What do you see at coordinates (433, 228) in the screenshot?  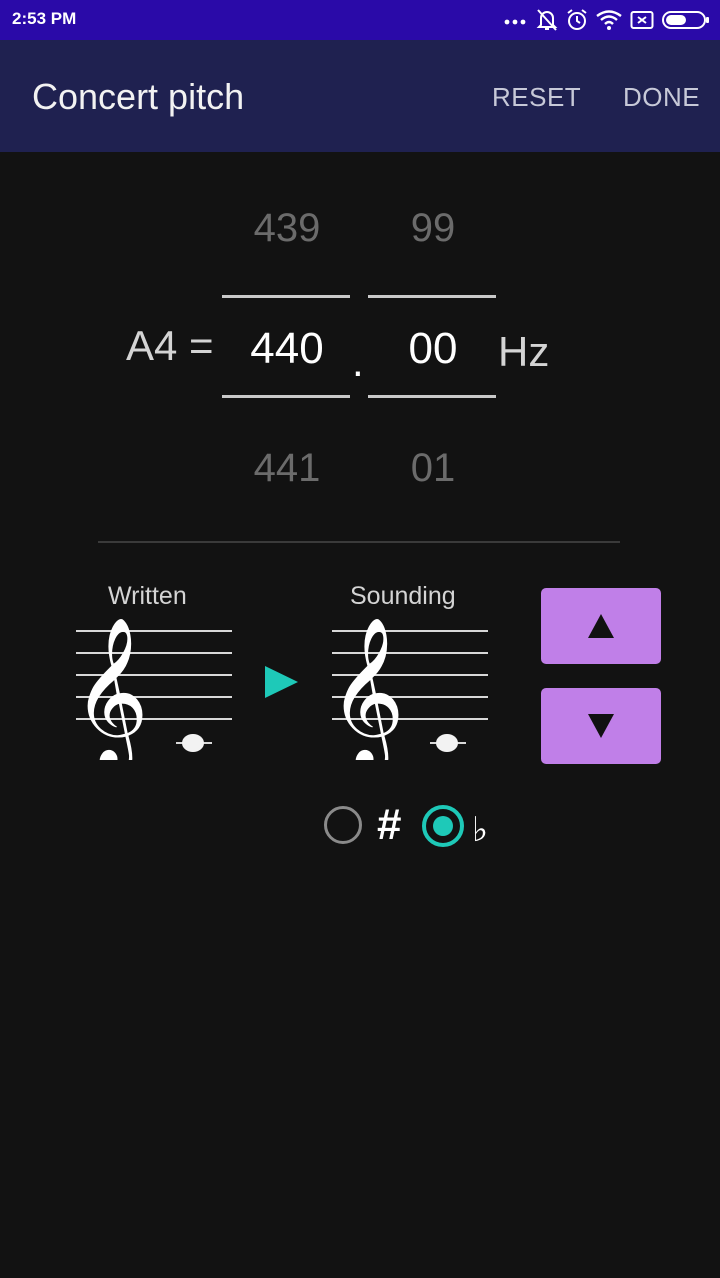 I see `fraction-prev-value: 99` at bounding box center [433, 228].